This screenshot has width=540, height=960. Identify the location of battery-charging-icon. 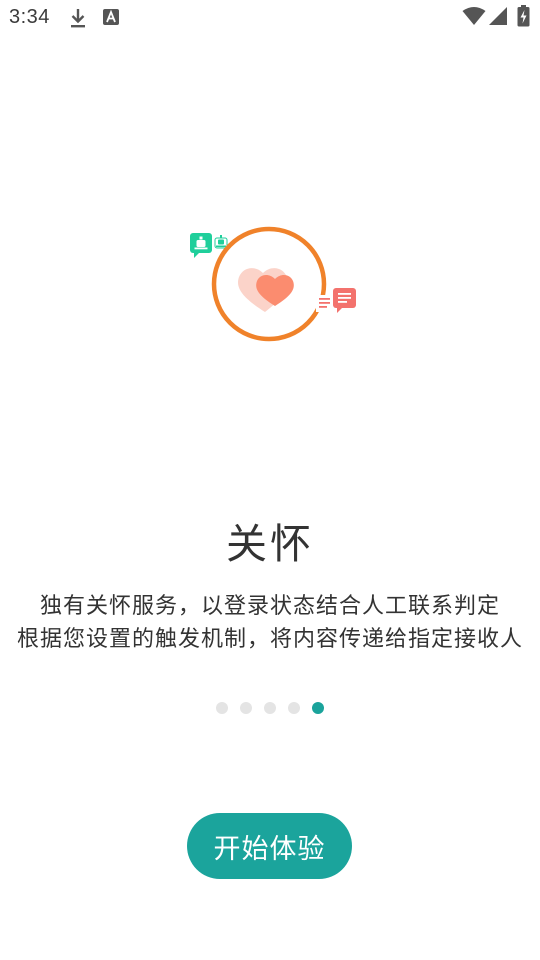
(523, 18).